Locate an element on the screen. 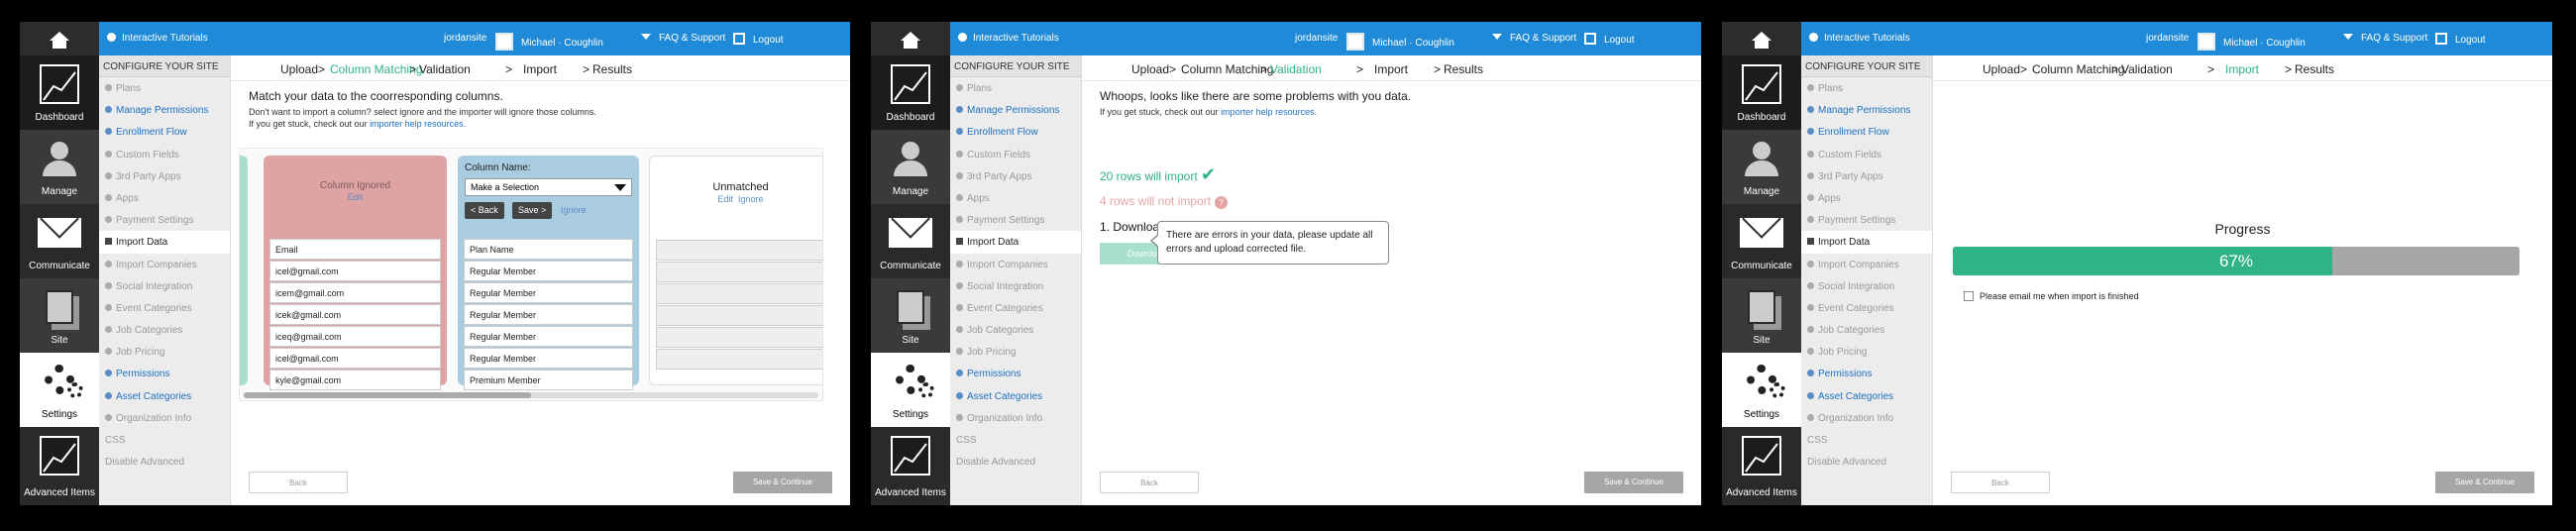 This screenshot has height=531, width=2576. sidebar-item: Social Integration is located at coordinates (1866, 286).